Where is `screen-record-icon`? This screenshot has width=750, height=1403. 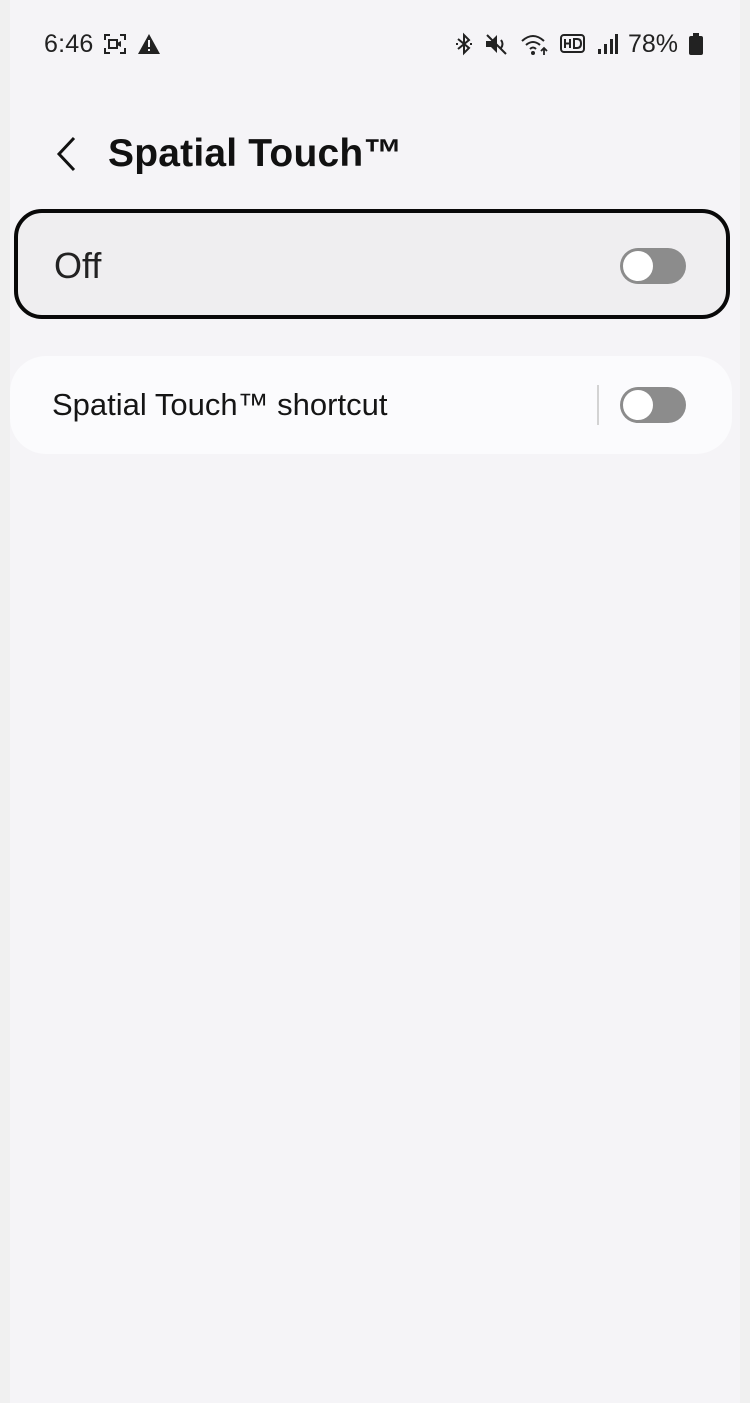
screen-record-icon is located at coordinates (115, 44).